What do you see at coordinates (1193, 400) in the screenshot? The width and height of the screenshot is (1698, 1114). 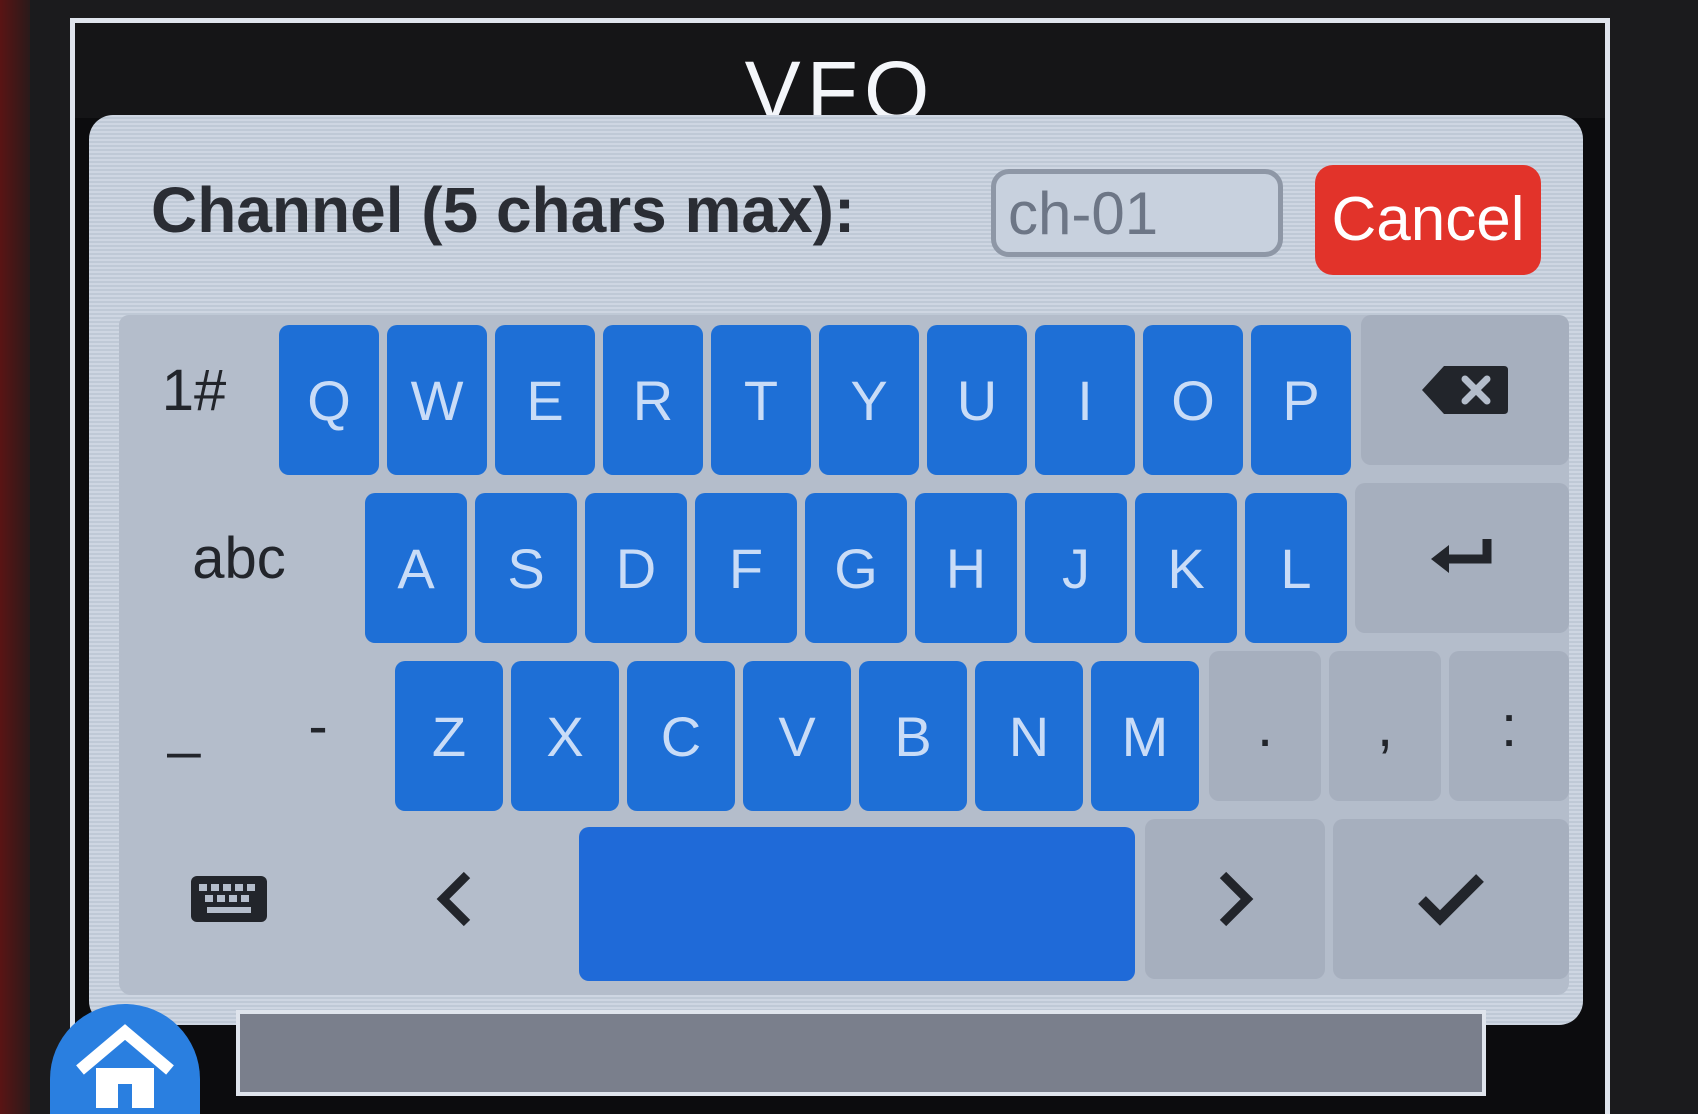 I see `key-o: O` at bounding box center [1193, 400].